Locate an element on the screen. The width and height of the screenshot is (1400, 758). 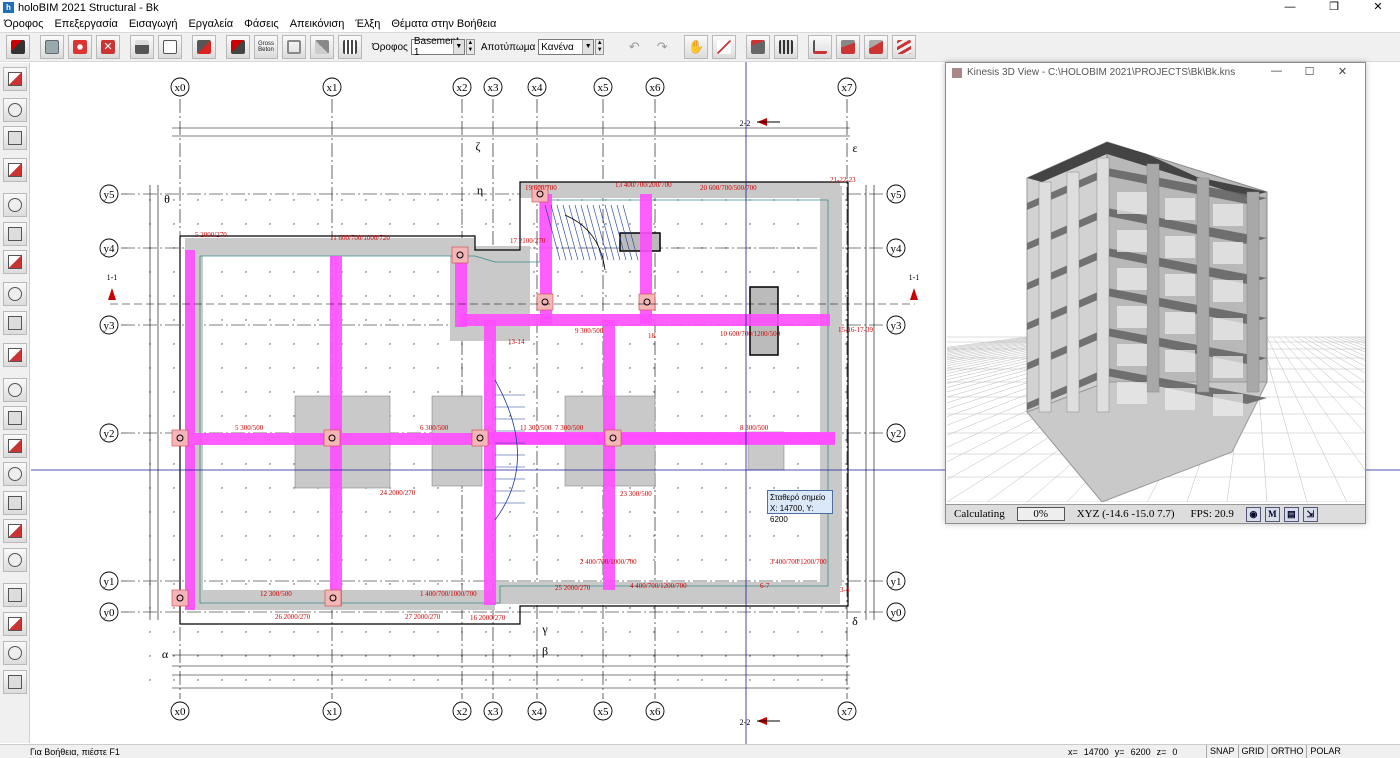
layers-button is located at coordinates (204, 47).